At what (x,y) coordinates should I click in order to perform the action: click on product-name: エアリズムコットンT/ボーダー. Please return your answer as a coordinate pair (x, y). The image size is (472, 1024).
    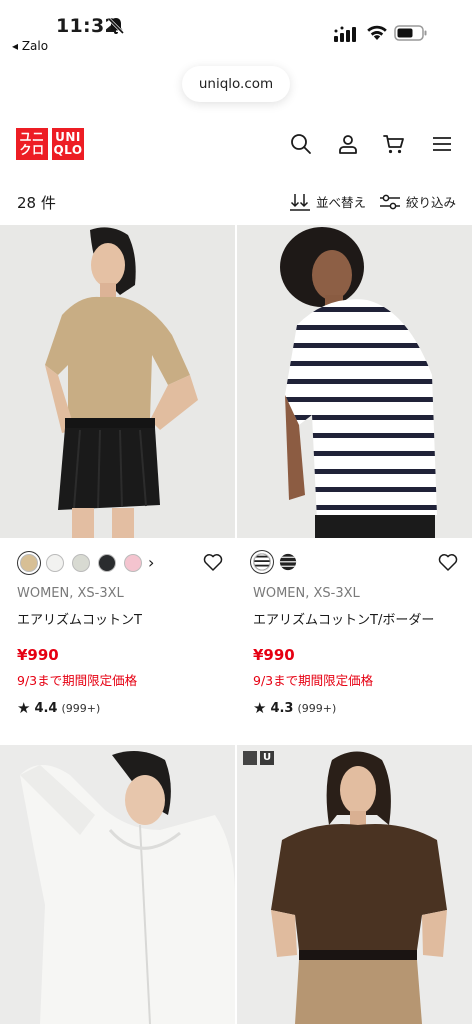
    Looking at the image, I should click on (344, 620).